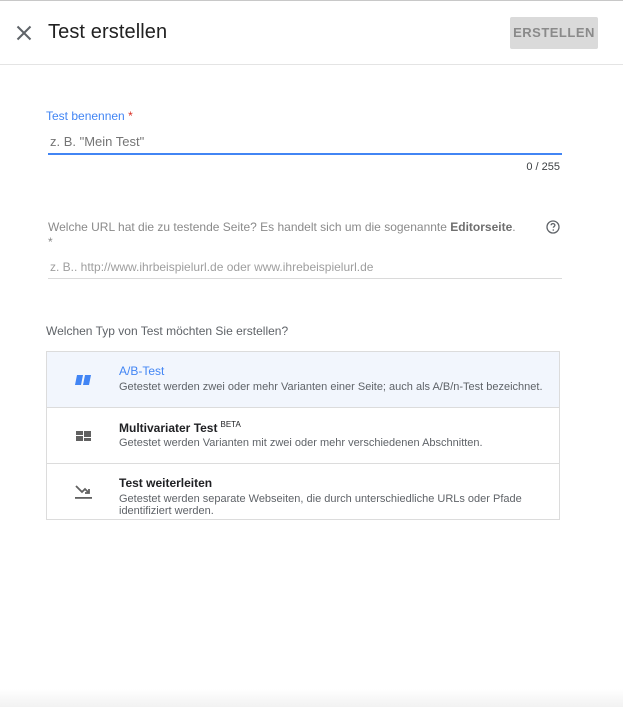 This screenshot has width=623, height=707. I want to click on ab-test-icon, so click(83, 380).